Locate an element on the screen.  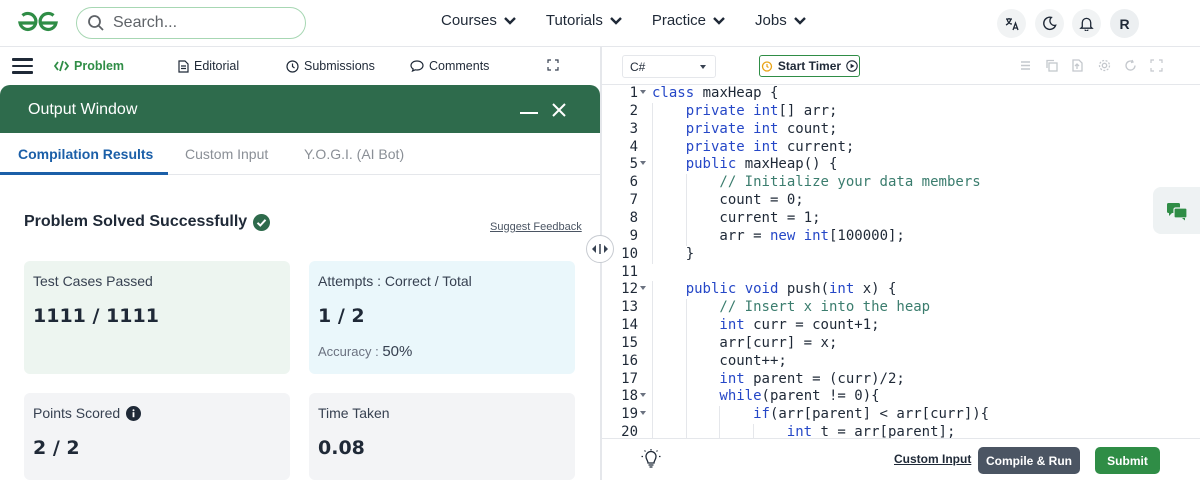
chat-button is located at coordinates (1176, 210).